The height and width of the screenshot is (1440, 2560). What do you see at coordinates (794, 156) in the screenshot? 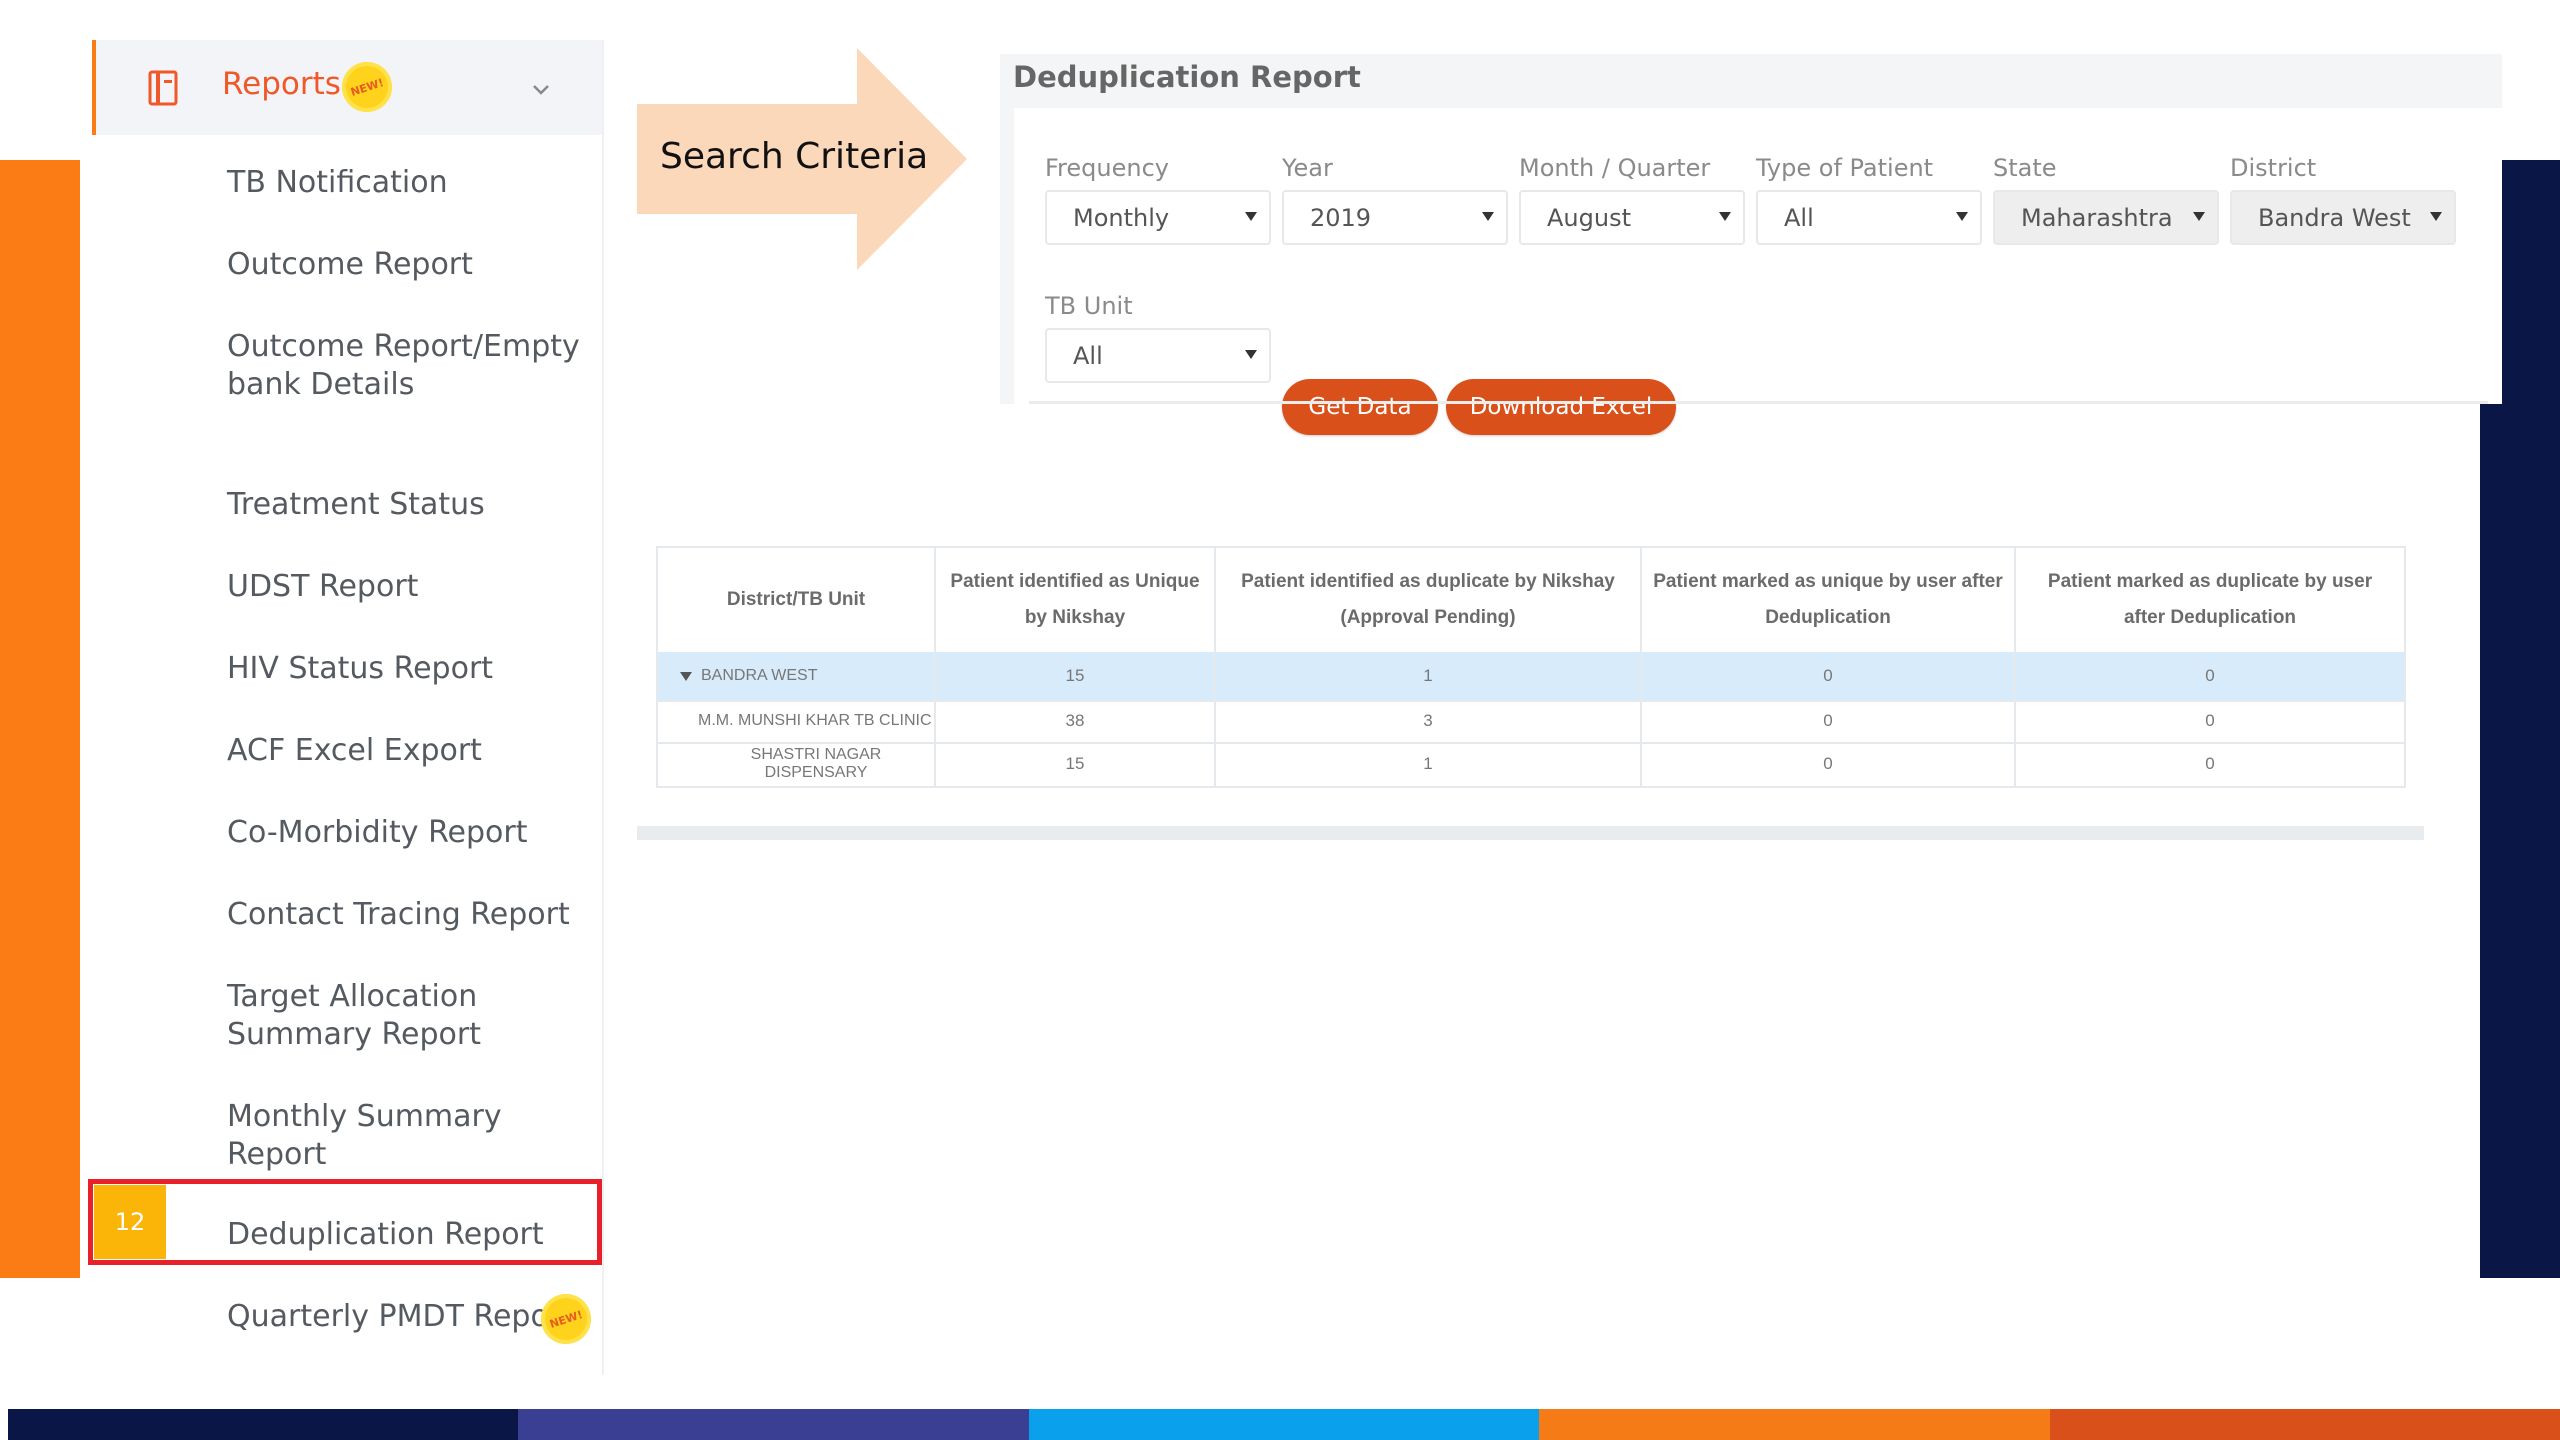
I see `search-criteria-label: Search Criteria` at bounding box center [794, 156].